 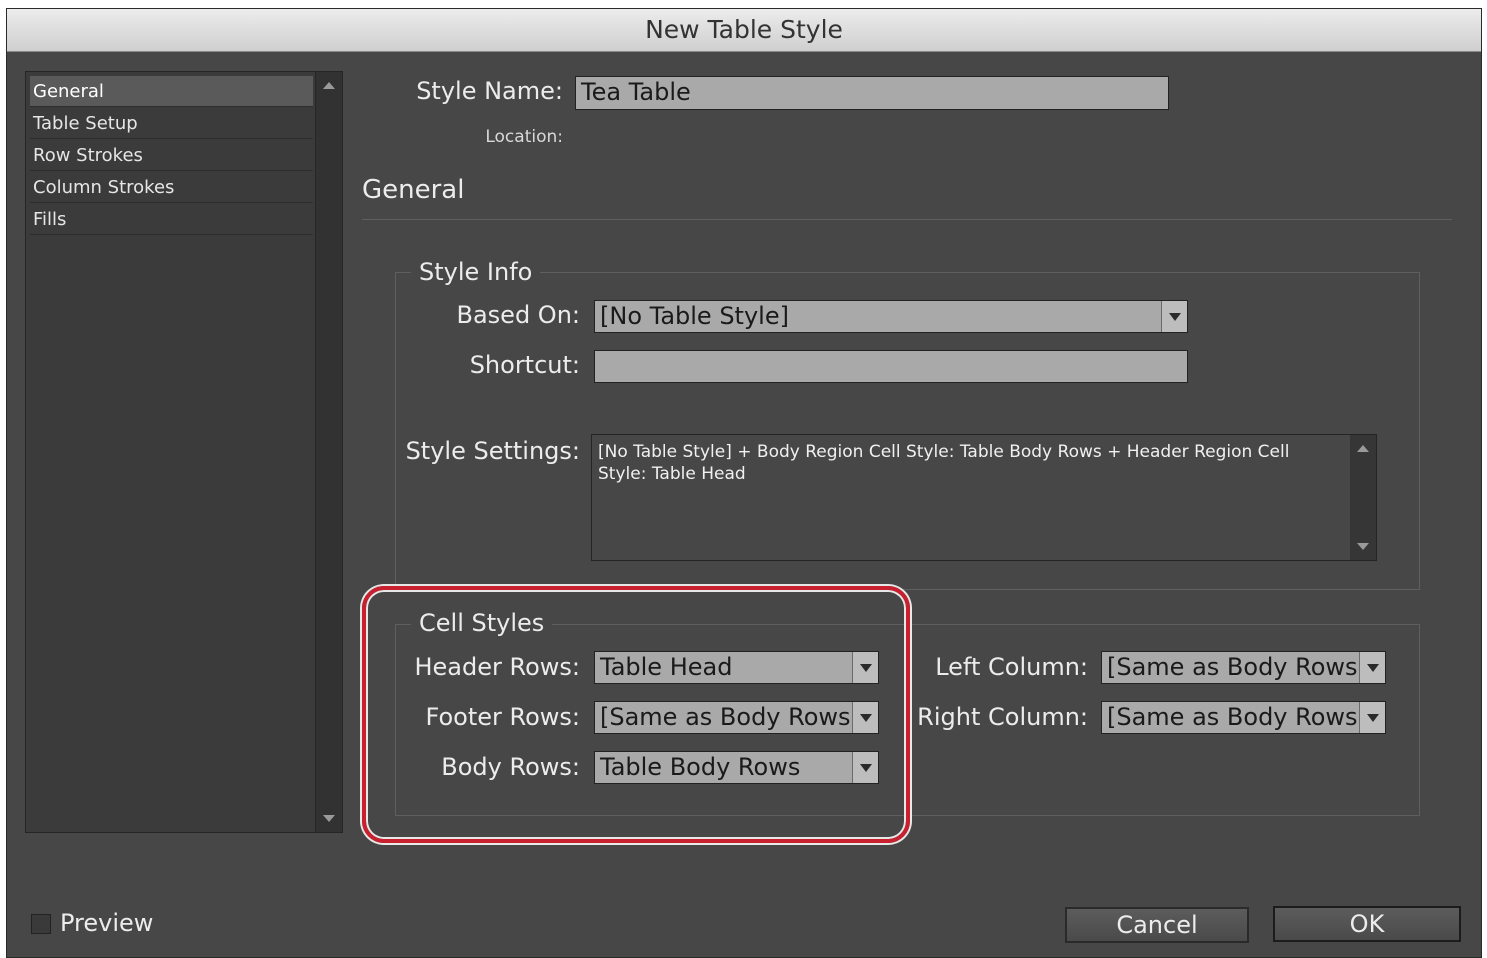 What do you see at coordinates (524, 365) in the screenshot?
I see `shortcut-label: Shortcut:` at bounding box center [524, 365].